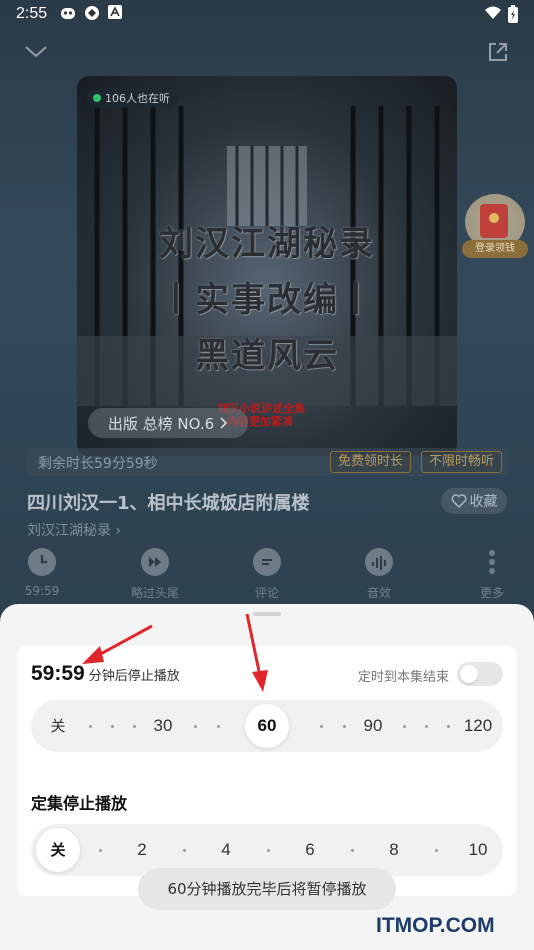  I want to click on minute-option-60: 60, so click(267, 726).